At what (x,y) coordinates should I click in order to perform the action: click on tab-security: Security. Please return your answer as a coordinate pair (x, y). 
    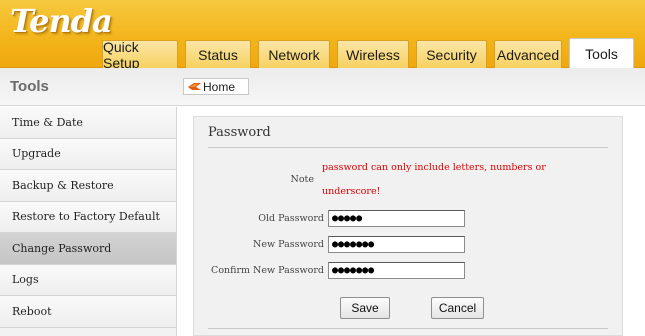
    Looking at the image, I should click on (451, 54).